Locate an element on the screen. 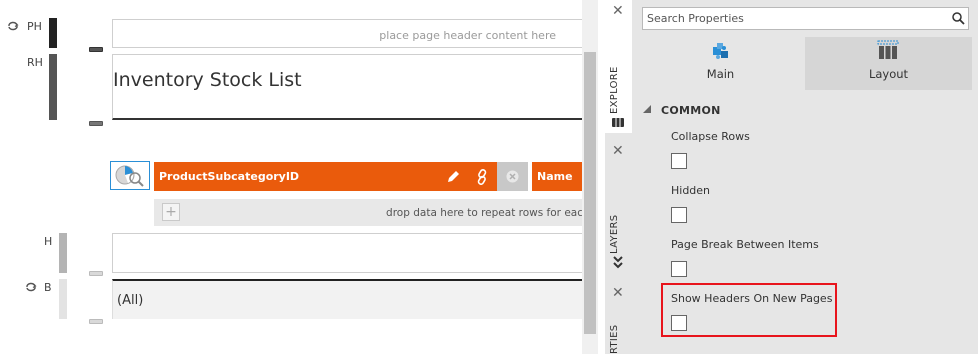 This screenshot has height=354, width=978. layers-icon is located at coordinates (618, 262).